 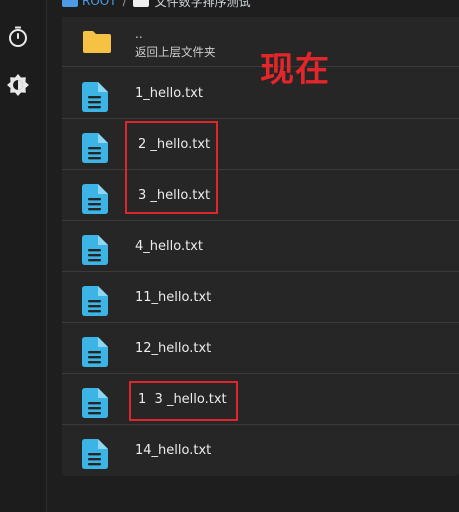 I want to click on timer-icon, so click(x=18, y=37).